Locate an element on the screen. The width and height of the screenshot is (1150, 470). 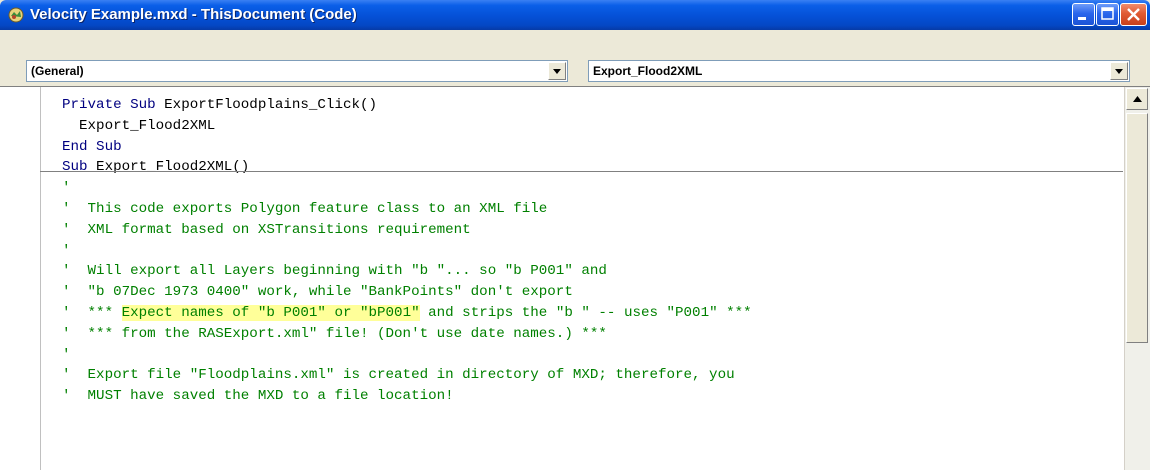
code-token: and strips the "b " -- uses "P001" *** is located at coordinates (585, 312).